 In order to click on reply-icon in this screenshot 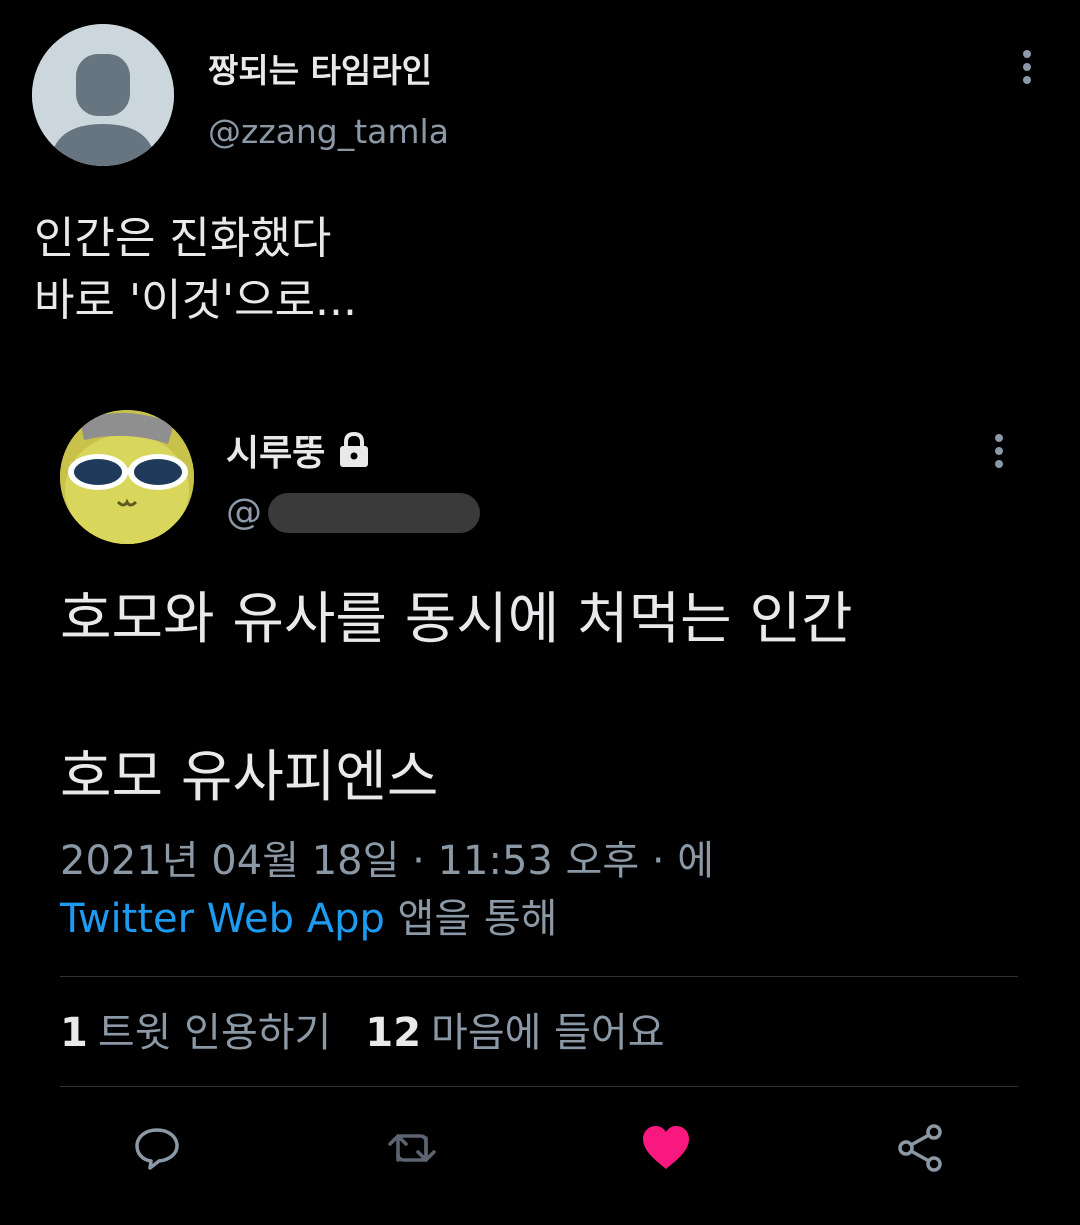, I will do `click(157, 1148)`.